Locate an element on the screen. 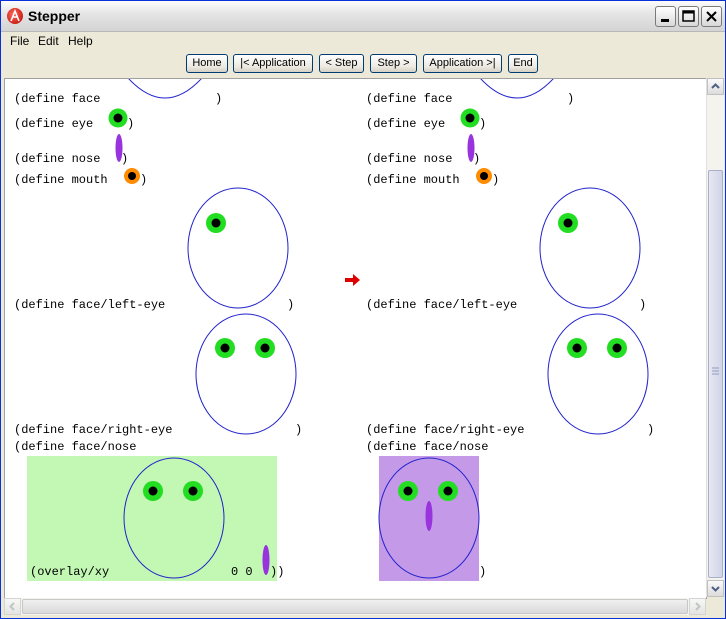 The width and height of the screenshot is (726, 619). maximize-icon is located at coordinates (688, 16).